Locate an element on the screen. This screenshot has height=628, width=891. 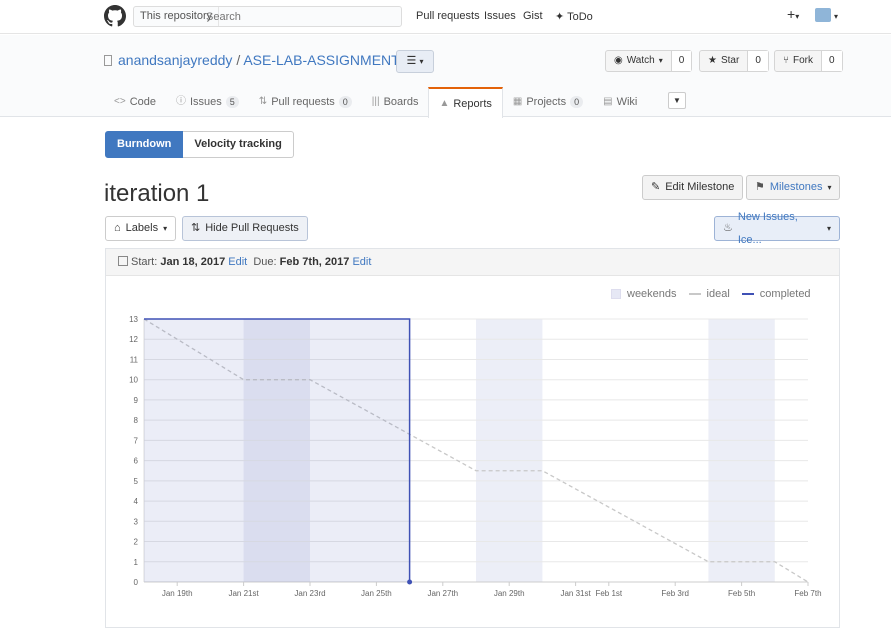
weekends-swatch is located at coordinates (616, 294).